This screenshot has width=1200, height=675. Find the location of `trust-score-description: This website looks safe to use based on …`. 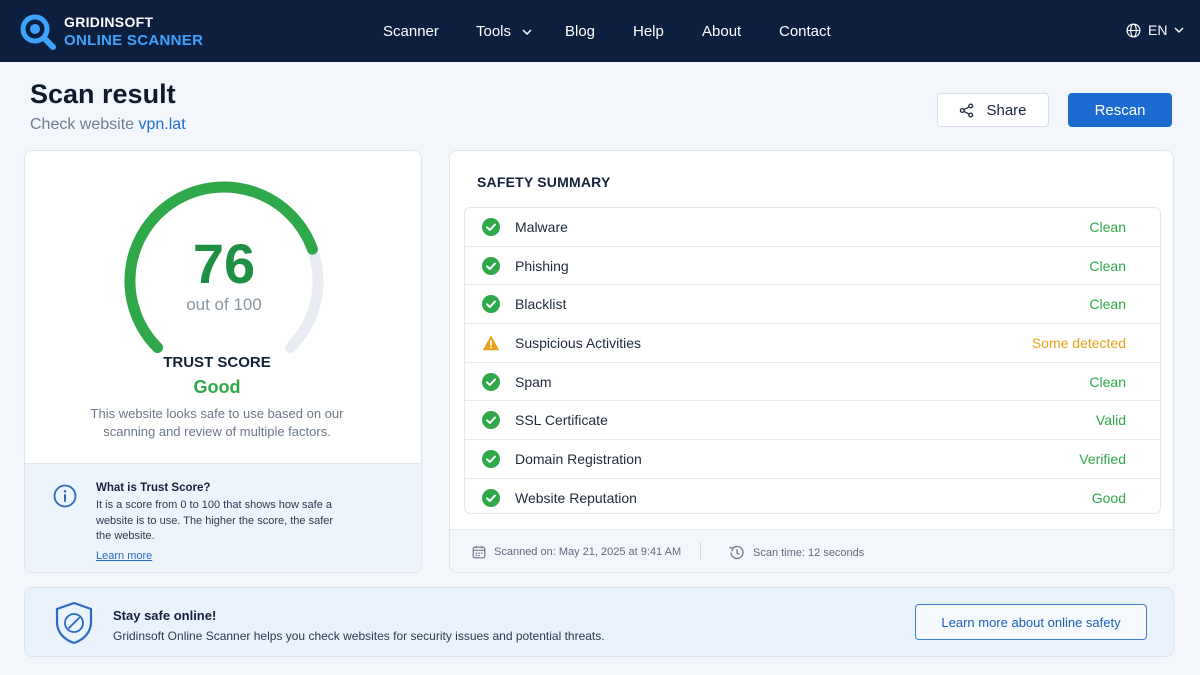

trust-score-description: This website looks safe to use based on … is located at coordinates (217, 422).